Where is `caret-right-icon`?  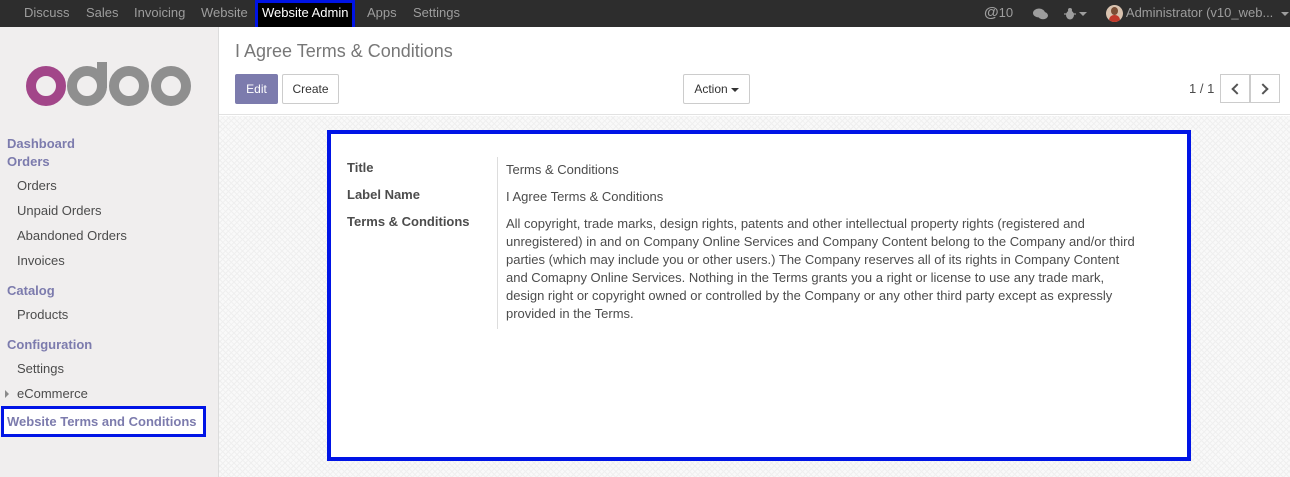 caret-right-icon is located at coordinates (7, 394).